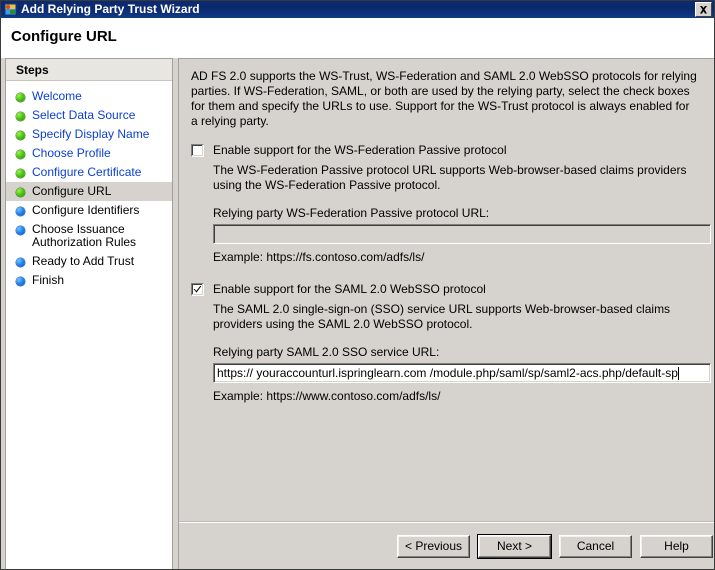 This screenshot has height=570, width=715. Describe the element at coordinates (326, 352) in the screenshot. I see `saml-url-label: Relying party SAML 2.0 SSO service URL:` at that location.